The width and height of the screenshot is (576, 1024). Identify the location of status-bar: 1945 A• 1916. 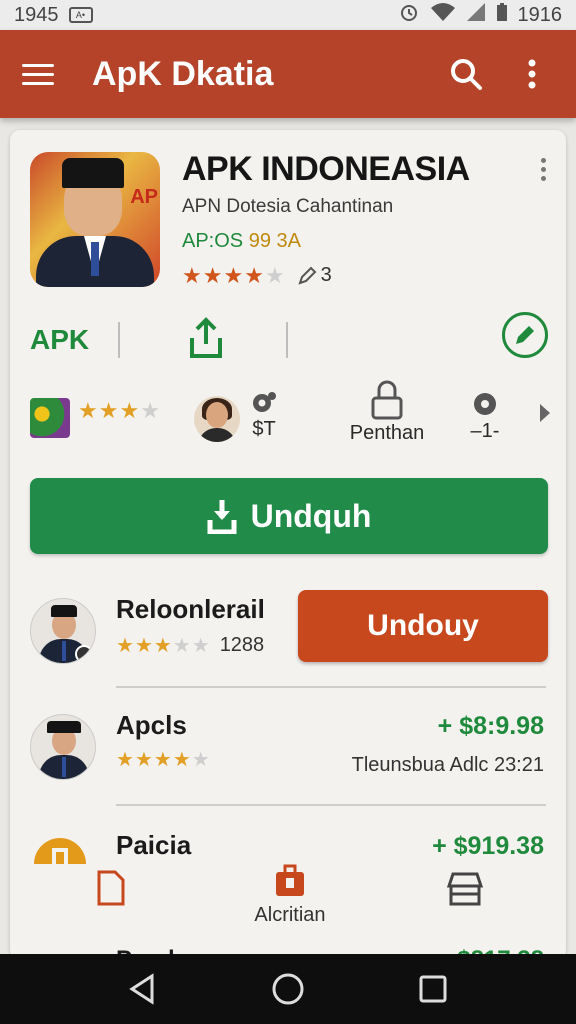
(288, 15).